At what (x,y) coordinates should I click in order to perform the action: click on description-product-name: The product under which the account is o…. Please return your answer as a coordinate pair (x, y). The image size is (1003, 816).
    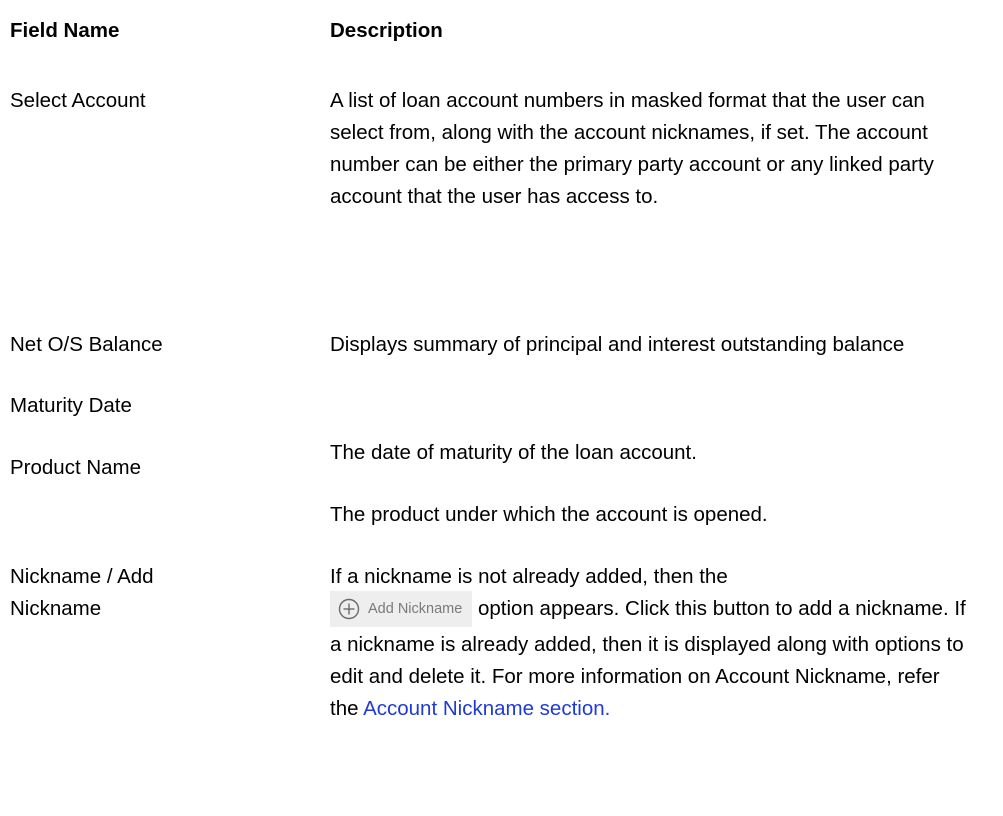
    Looking at the image, I should click on (549, 514).